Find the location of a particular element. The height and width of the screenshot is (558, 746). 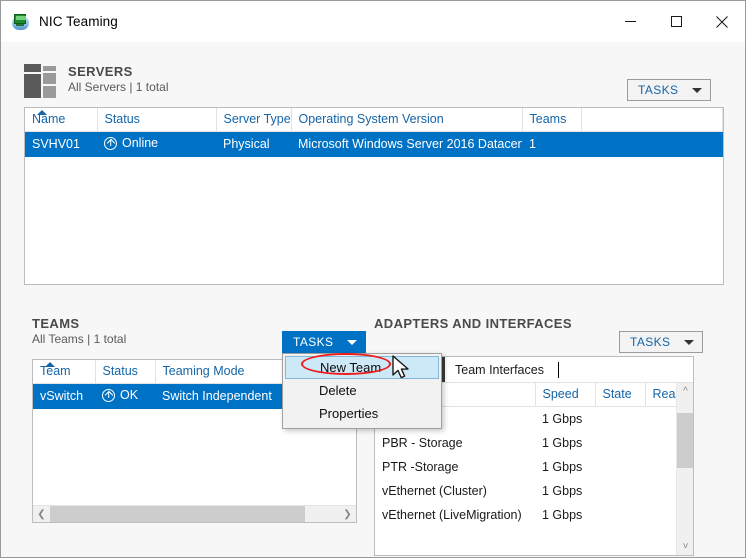

servers-col-server-type: Server Type is located at coordinates (254, 120).